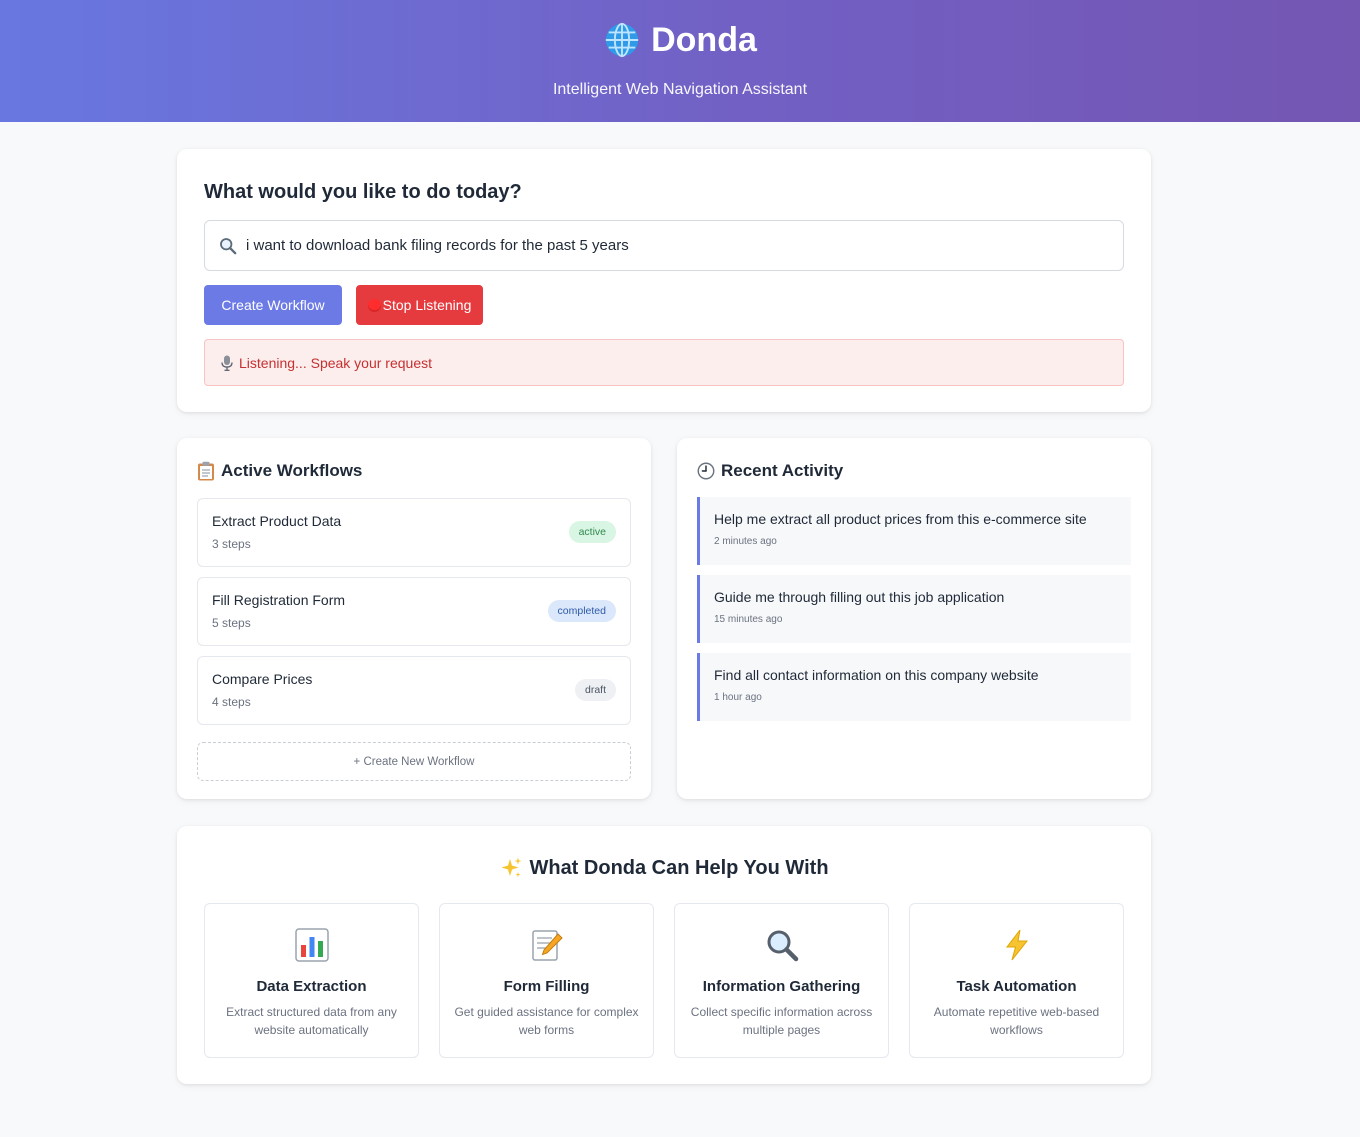  Describe the element at coordinates (781, 986) in the screenshot. I see `feature-title: Information Gathering` at that location.